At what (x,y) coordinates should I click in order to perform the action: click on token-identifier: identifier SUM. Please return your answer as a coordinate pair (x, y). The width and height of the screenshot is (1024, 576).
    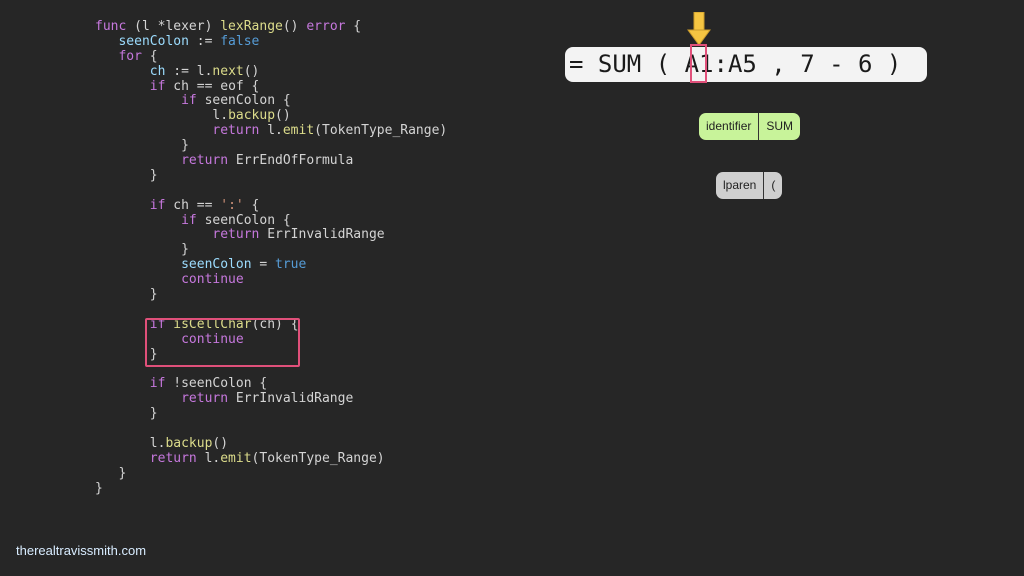
    Looking at the image, I should click on (750, 126).